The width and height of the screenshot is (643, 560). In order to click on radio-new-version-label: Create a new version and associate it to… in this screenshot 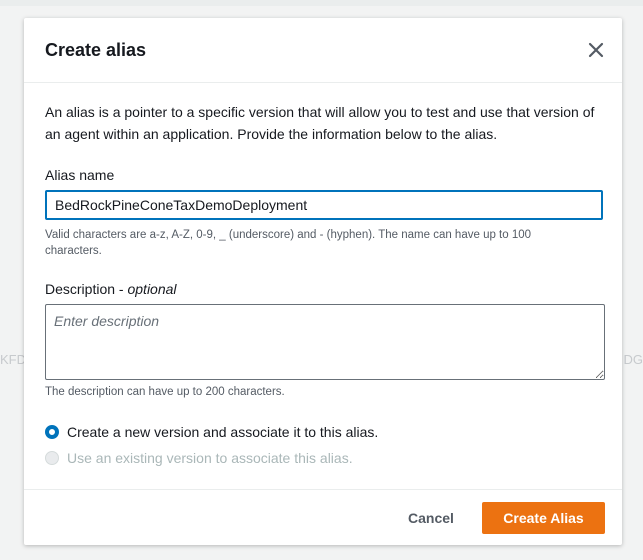, I will do `click(223, 432)`.